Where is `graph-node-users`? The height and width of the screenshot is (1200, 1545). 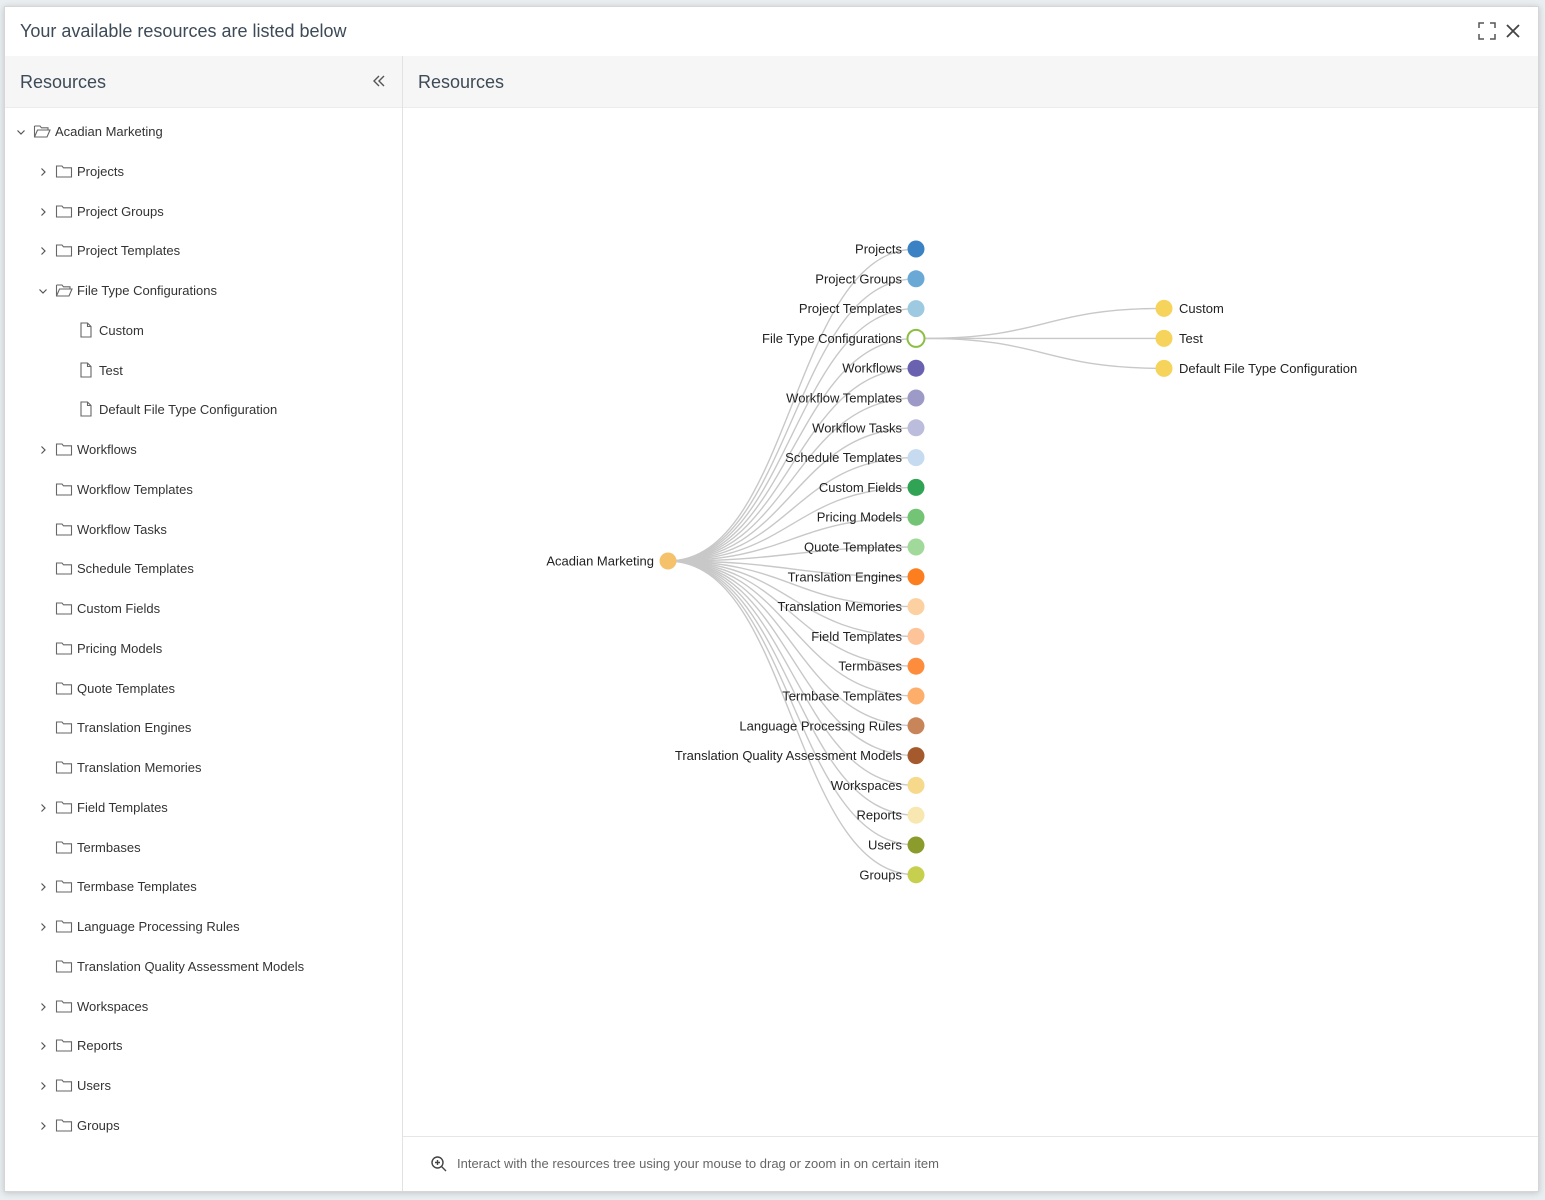 graph-node-users is located at coordinates (916, 845).